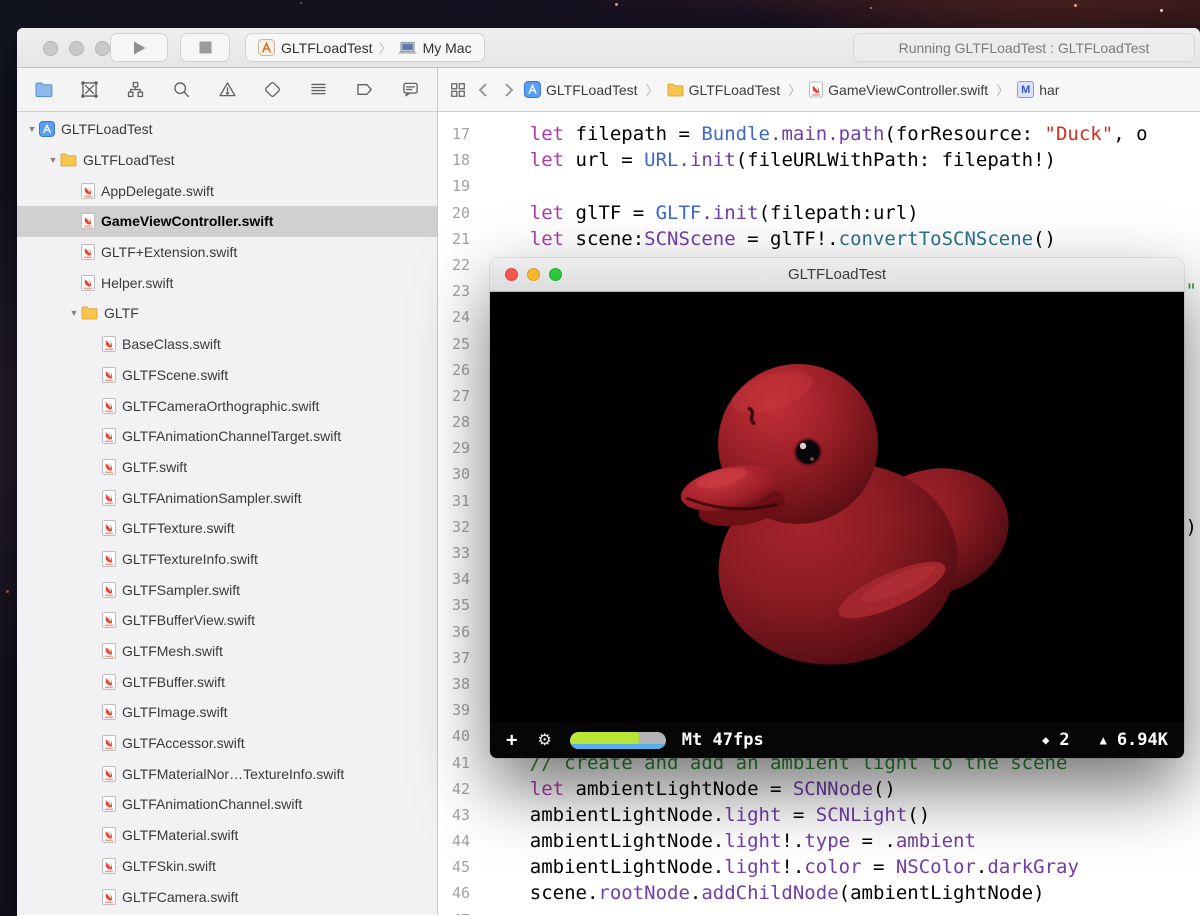  I want to click on method-badge: M, so click(1026, 89).